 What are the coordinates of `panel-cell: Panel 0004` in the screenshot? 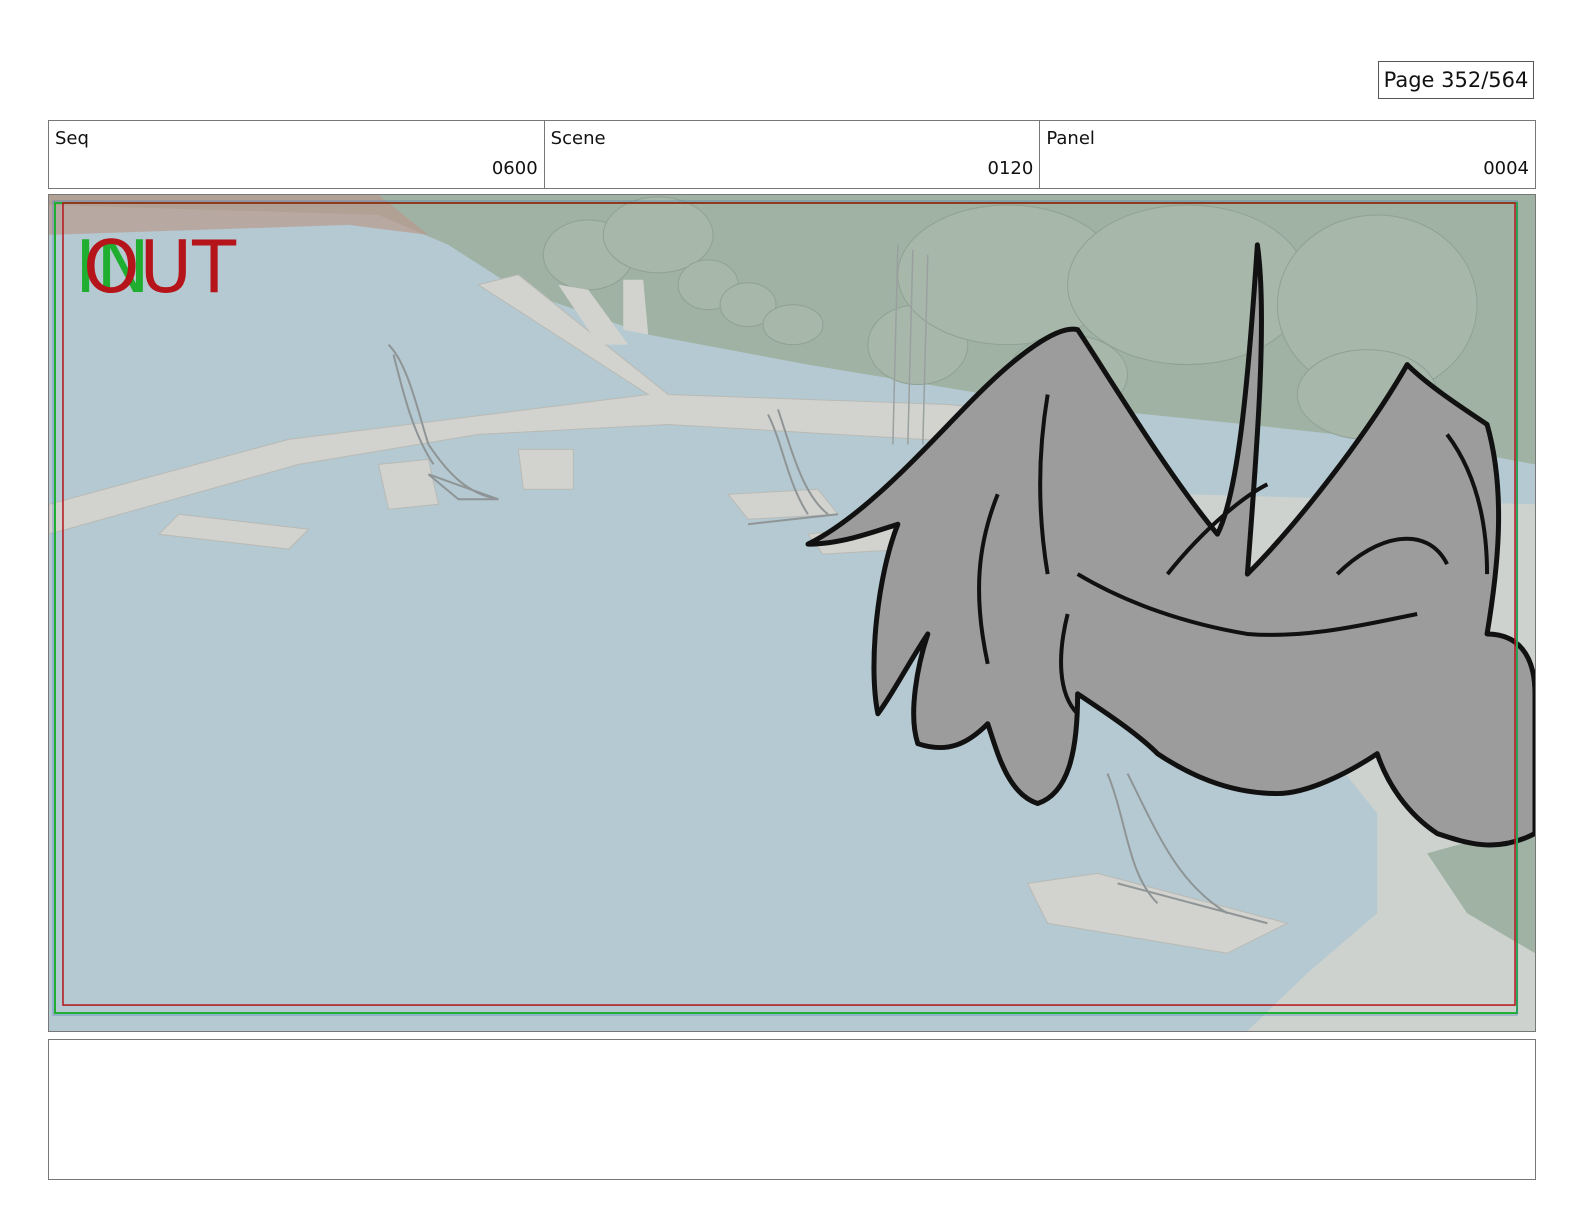 It's located at (1287, 154).